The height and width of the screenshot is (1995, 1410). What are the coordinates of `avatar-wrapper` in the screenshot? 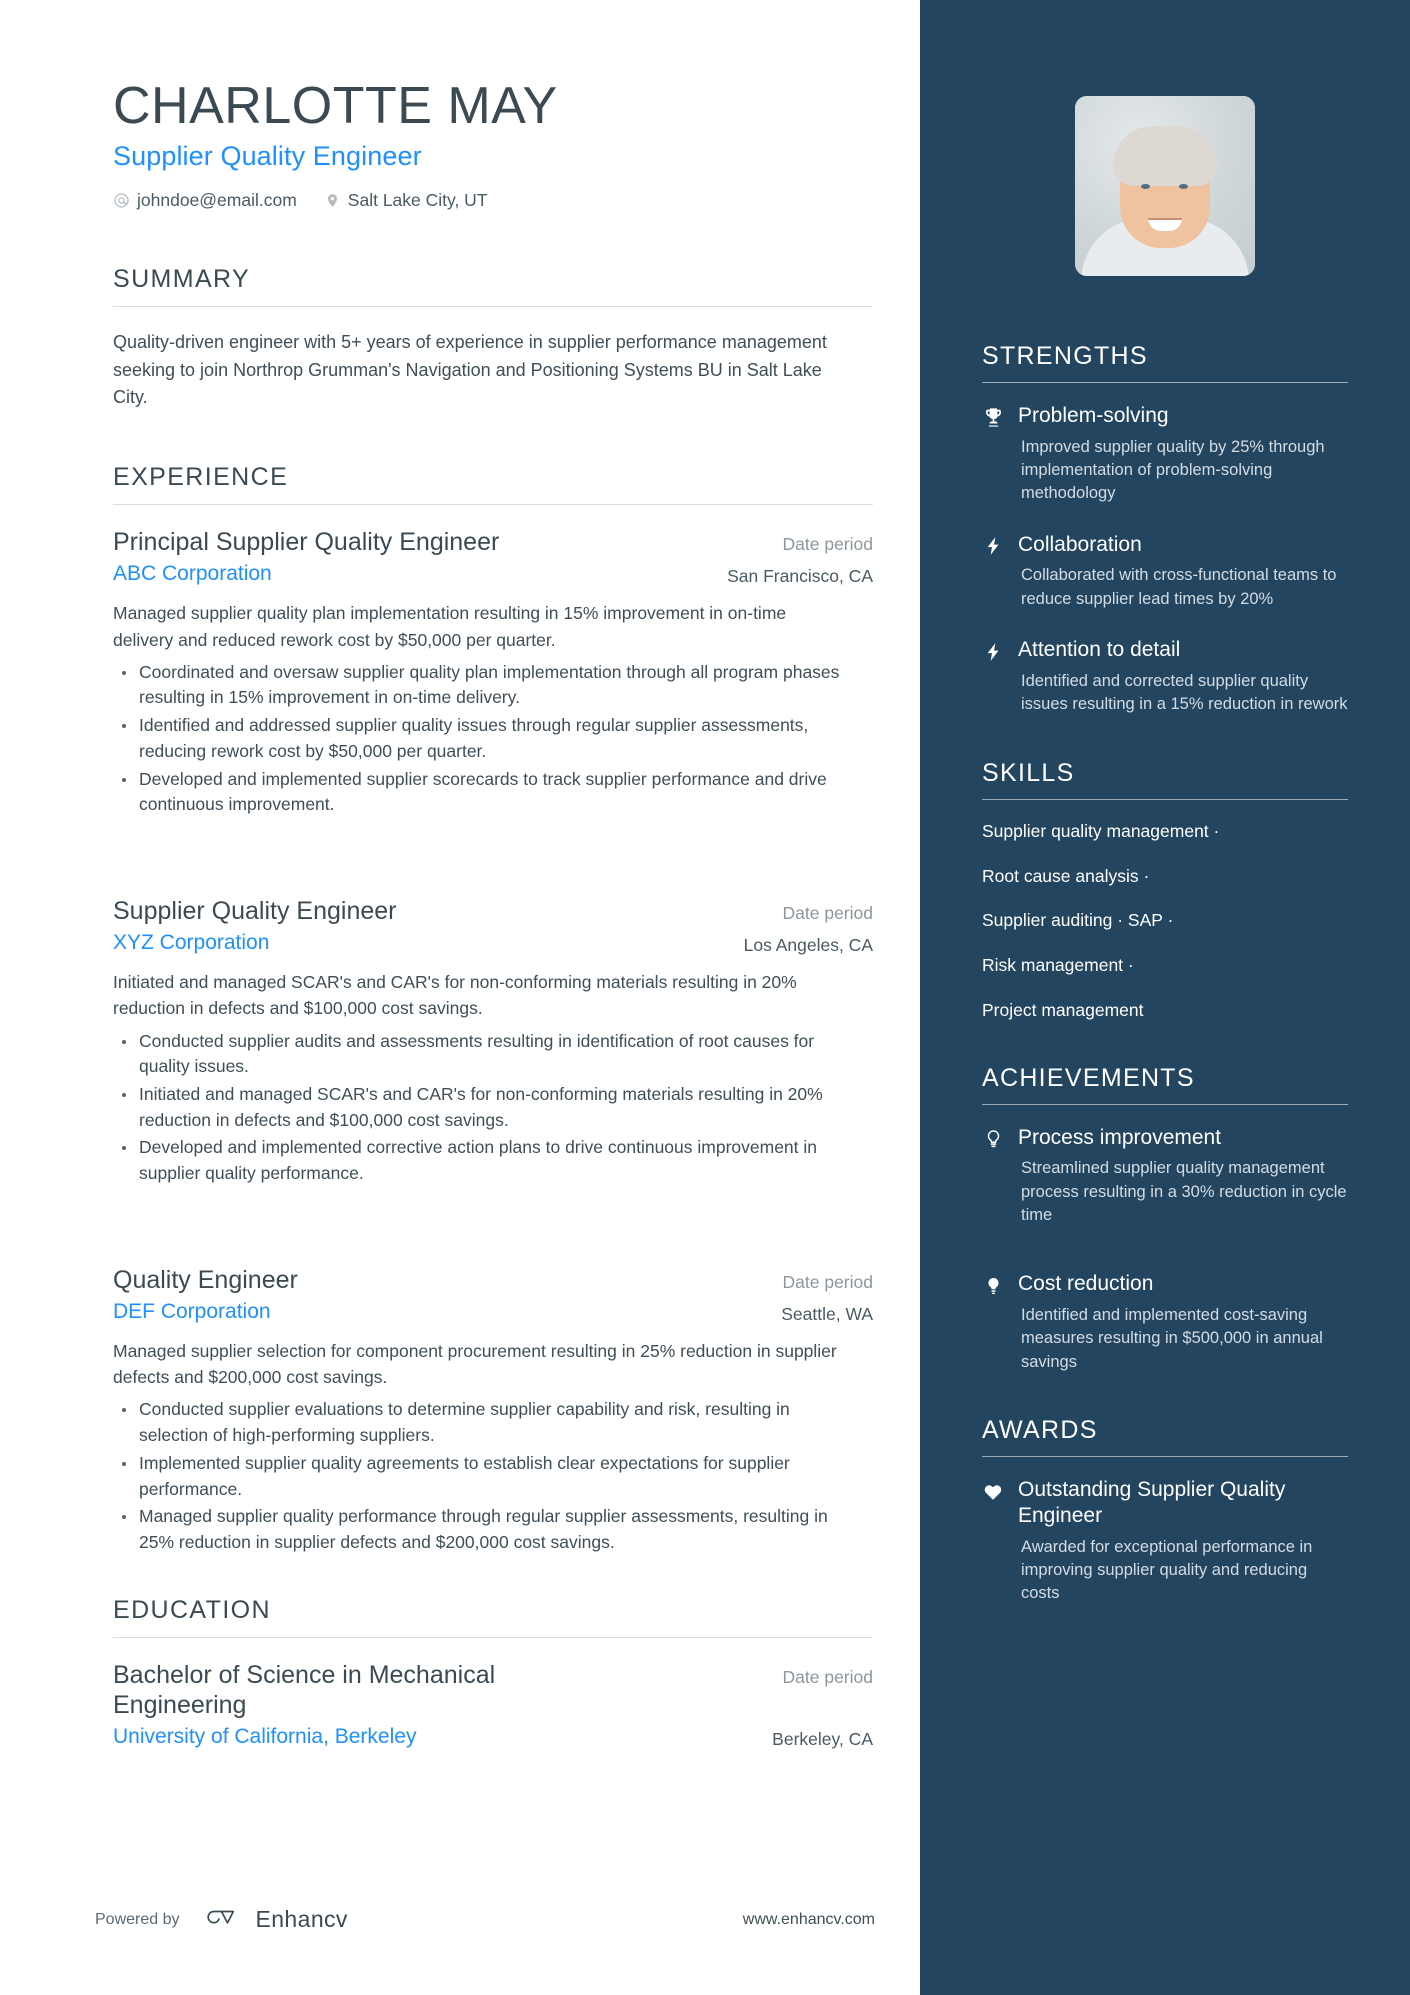 It's located at (1165, 186).